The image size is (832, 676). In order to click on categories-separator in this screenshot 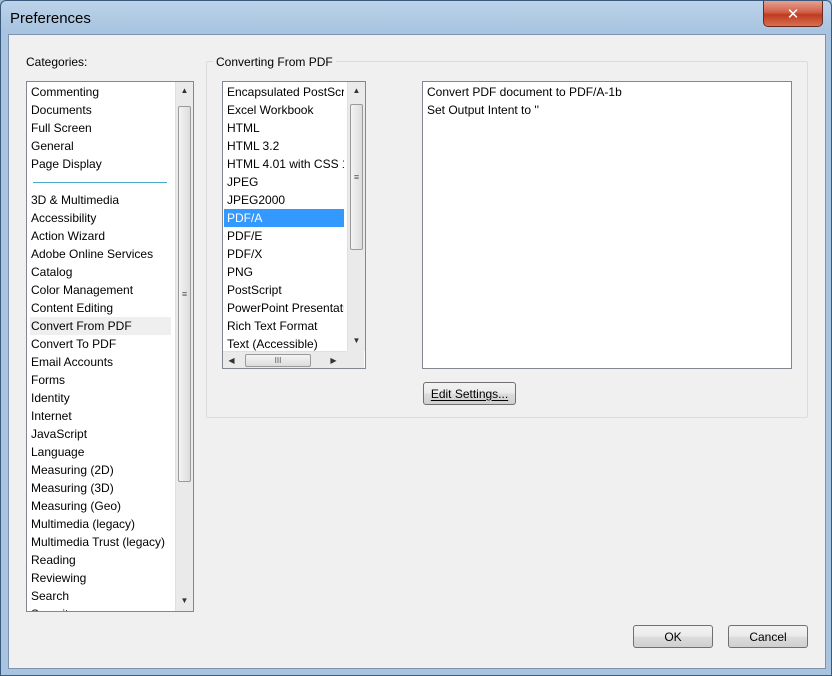, I will do `click(100, 182)`.